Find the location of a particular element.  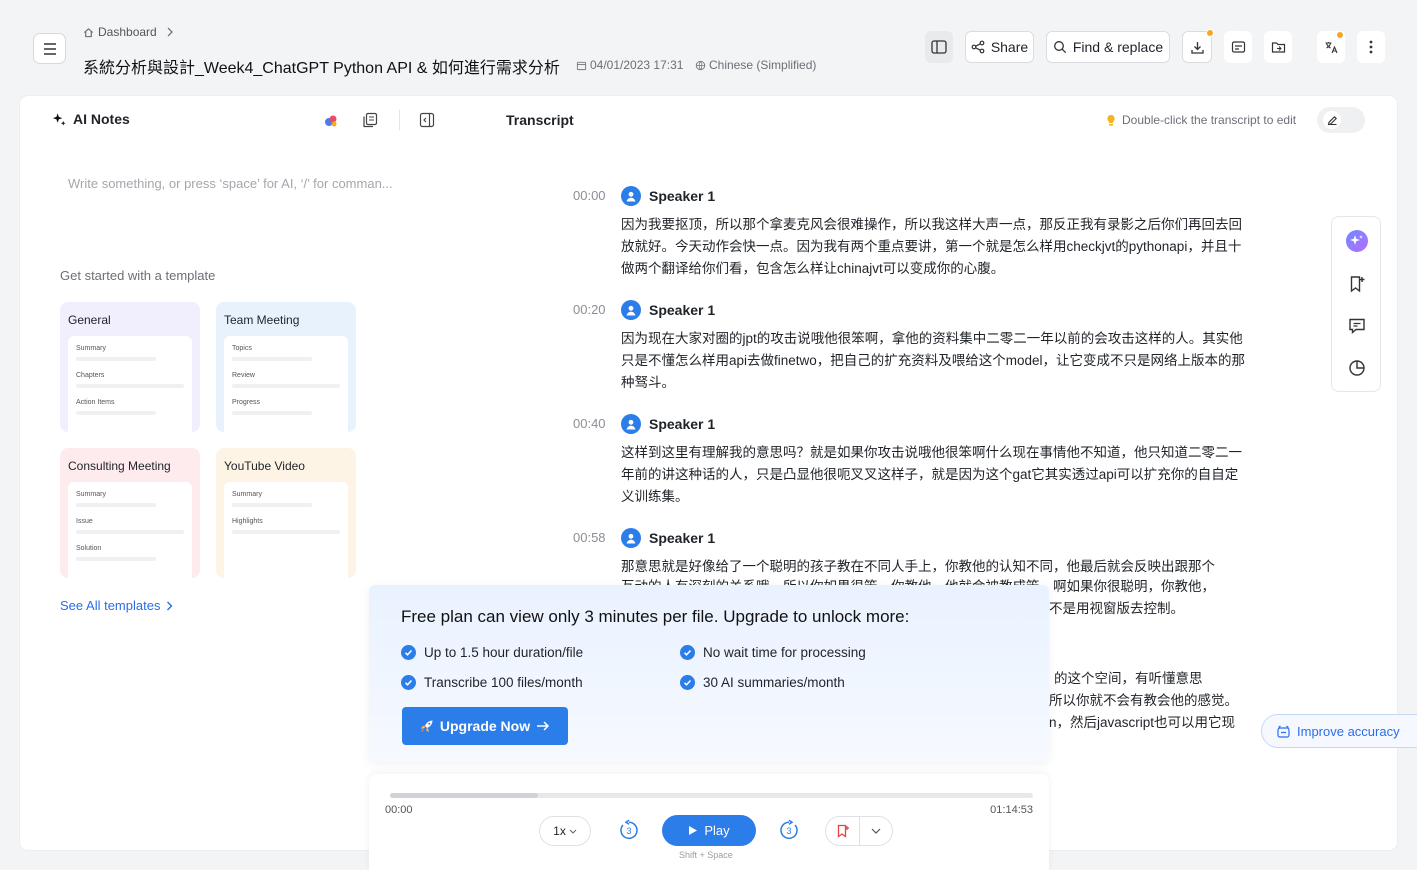

more-vertical-icon is located at coordinates (1371, 47).